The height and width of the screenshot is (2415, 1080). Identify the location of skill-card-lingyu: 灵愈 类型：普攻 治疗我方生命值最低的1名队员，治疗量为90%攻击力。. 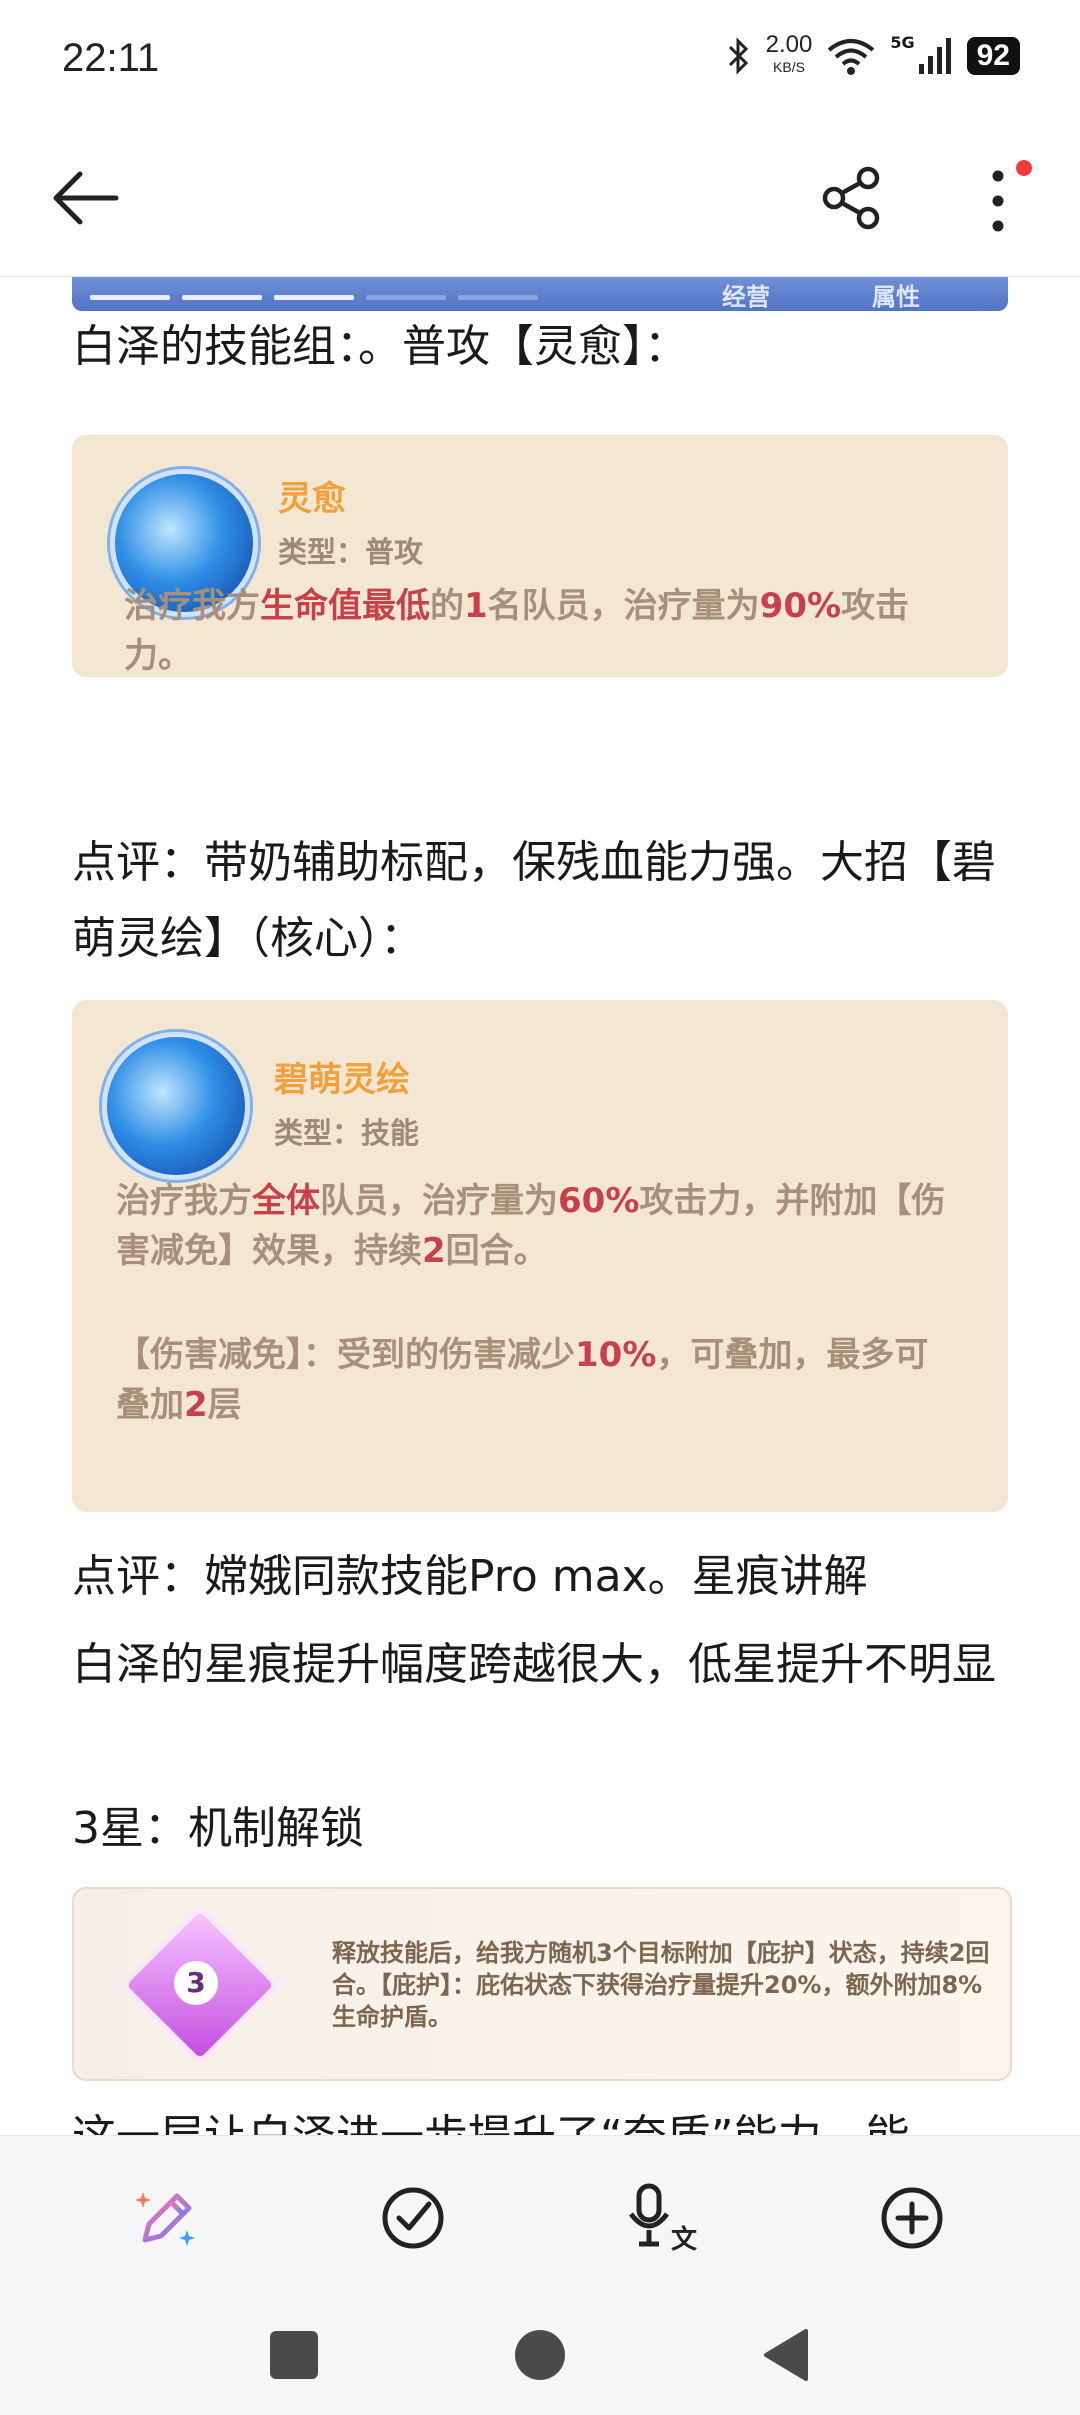
(540, 556).